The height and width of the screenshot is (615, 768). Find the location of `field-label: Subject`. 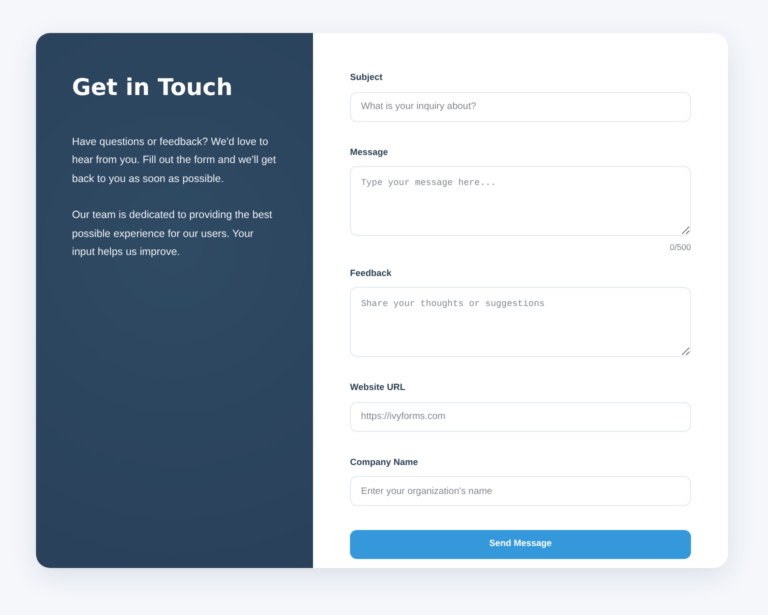

field-label: Subject is located at coordinates (367, 77).